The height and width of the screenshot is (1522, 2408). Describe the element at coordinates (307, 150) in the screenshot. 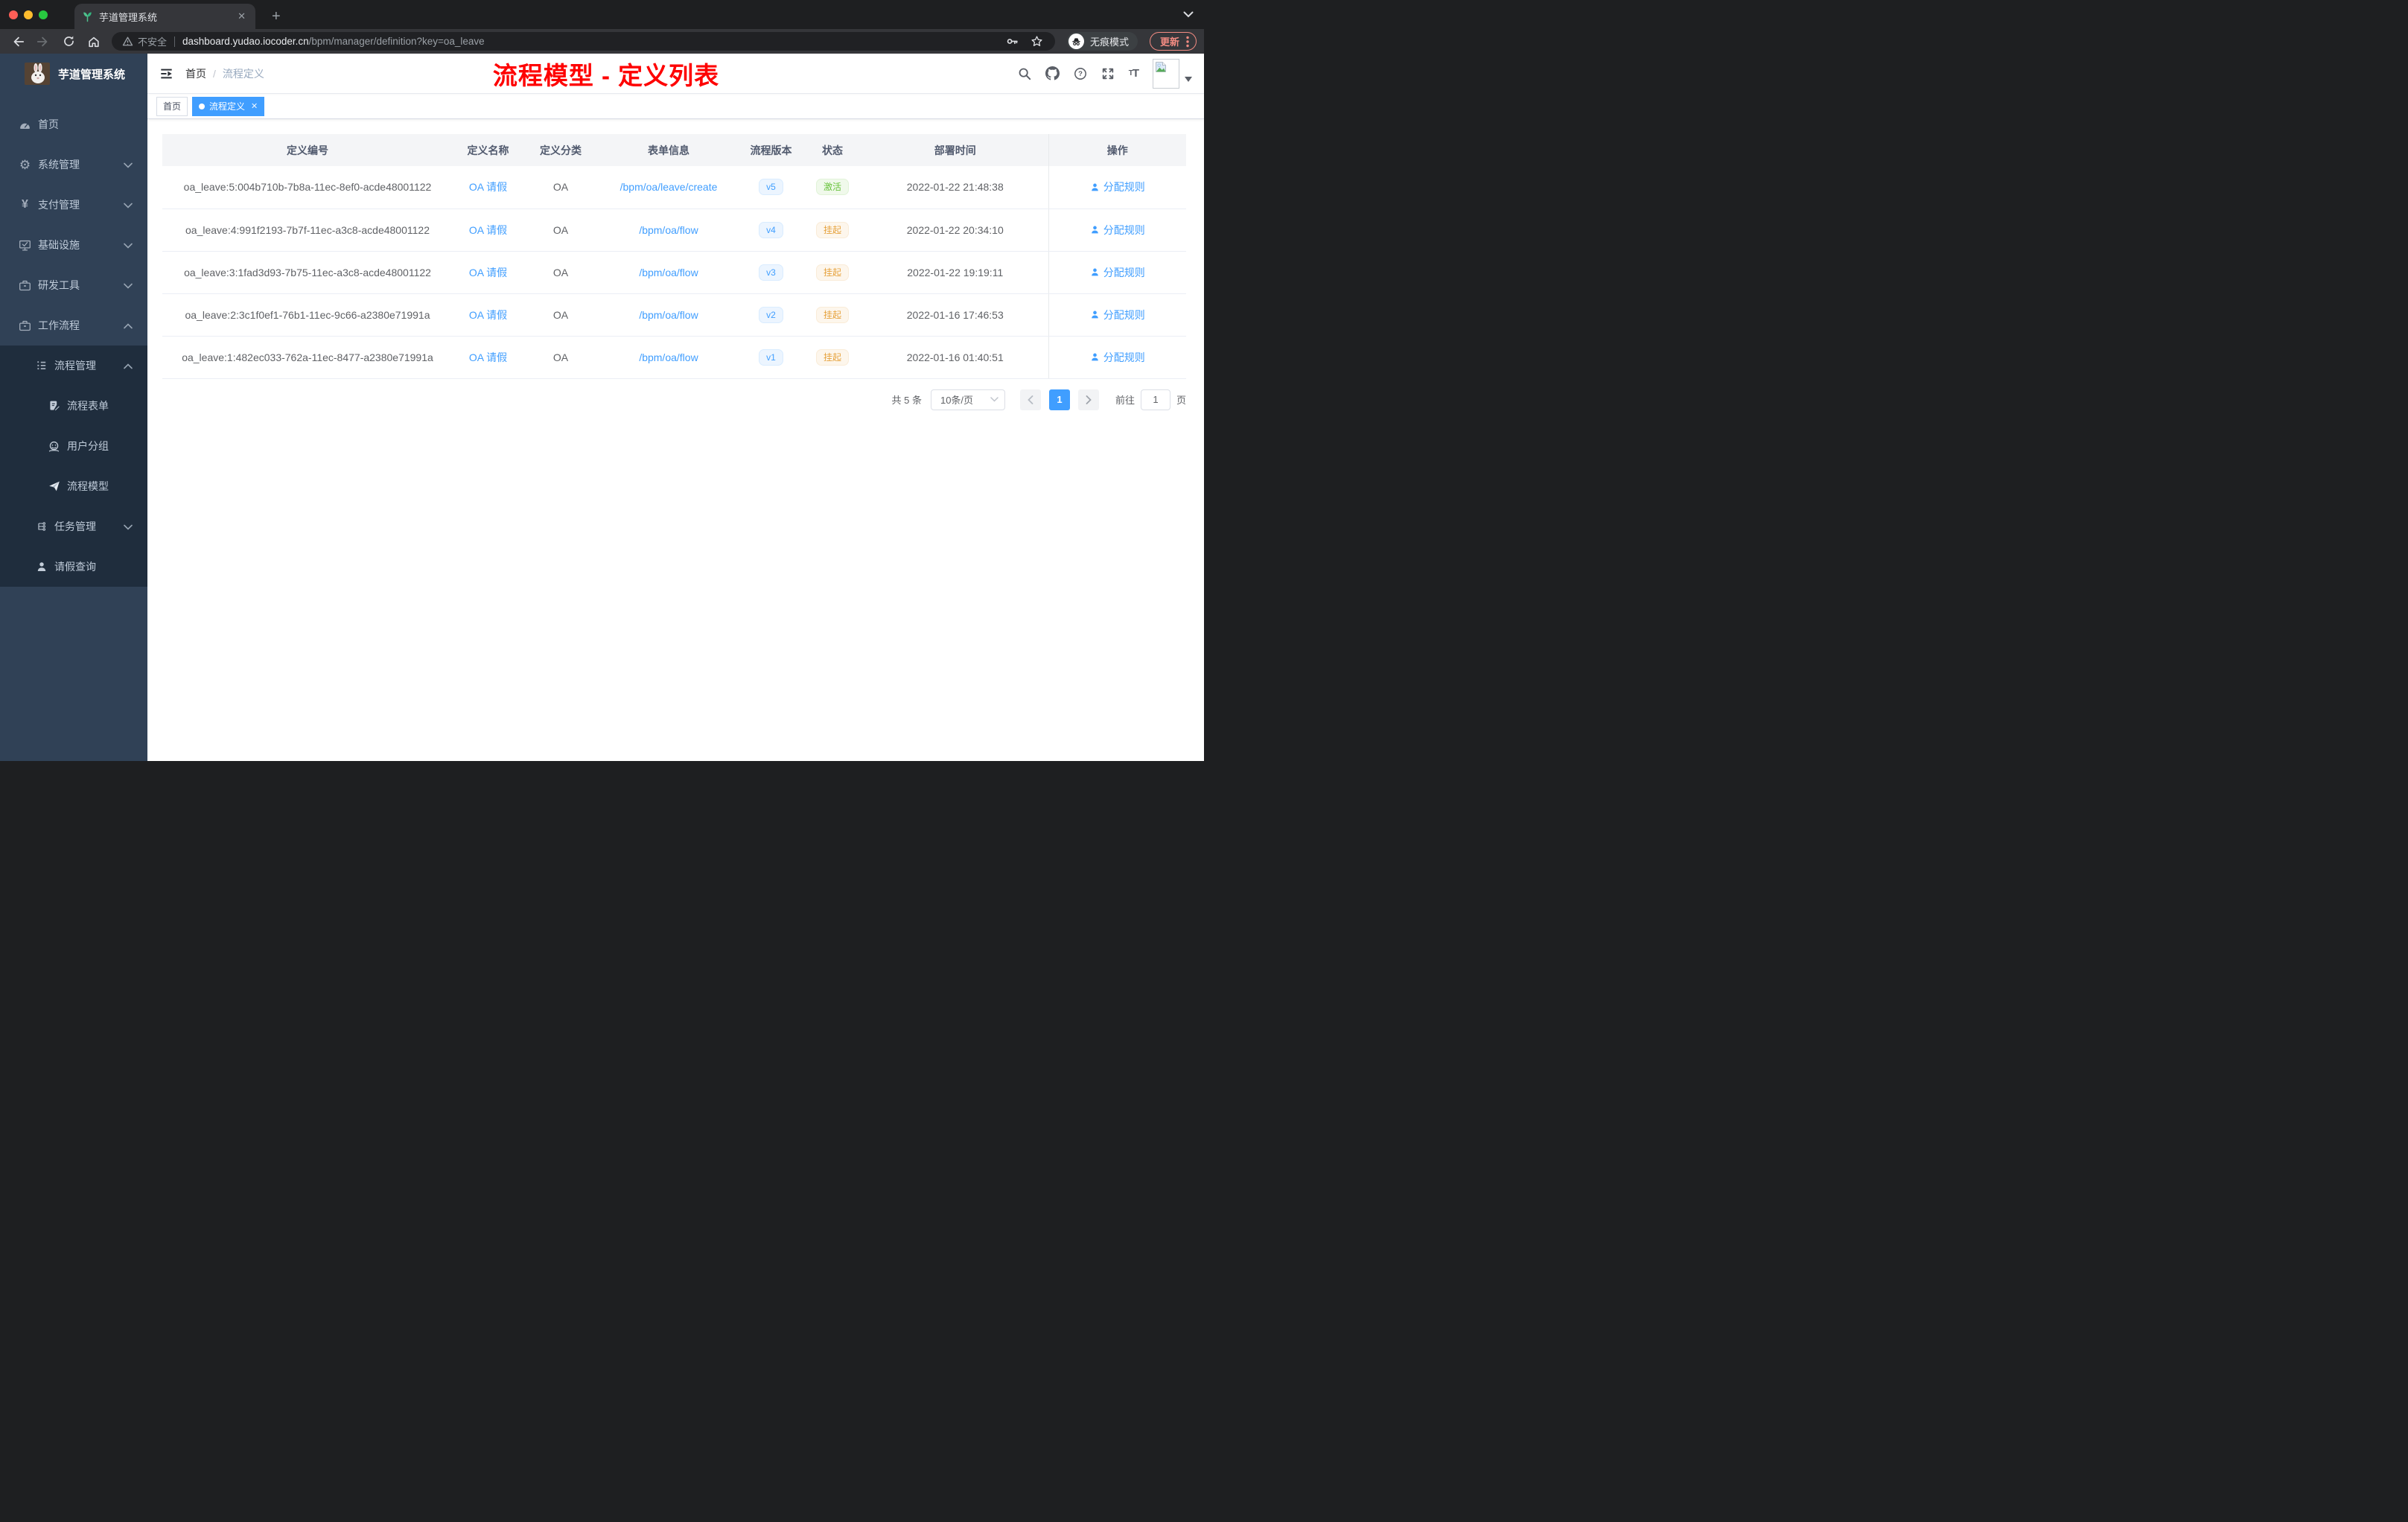

I see `col-definition-id: 定义编号` at that location.